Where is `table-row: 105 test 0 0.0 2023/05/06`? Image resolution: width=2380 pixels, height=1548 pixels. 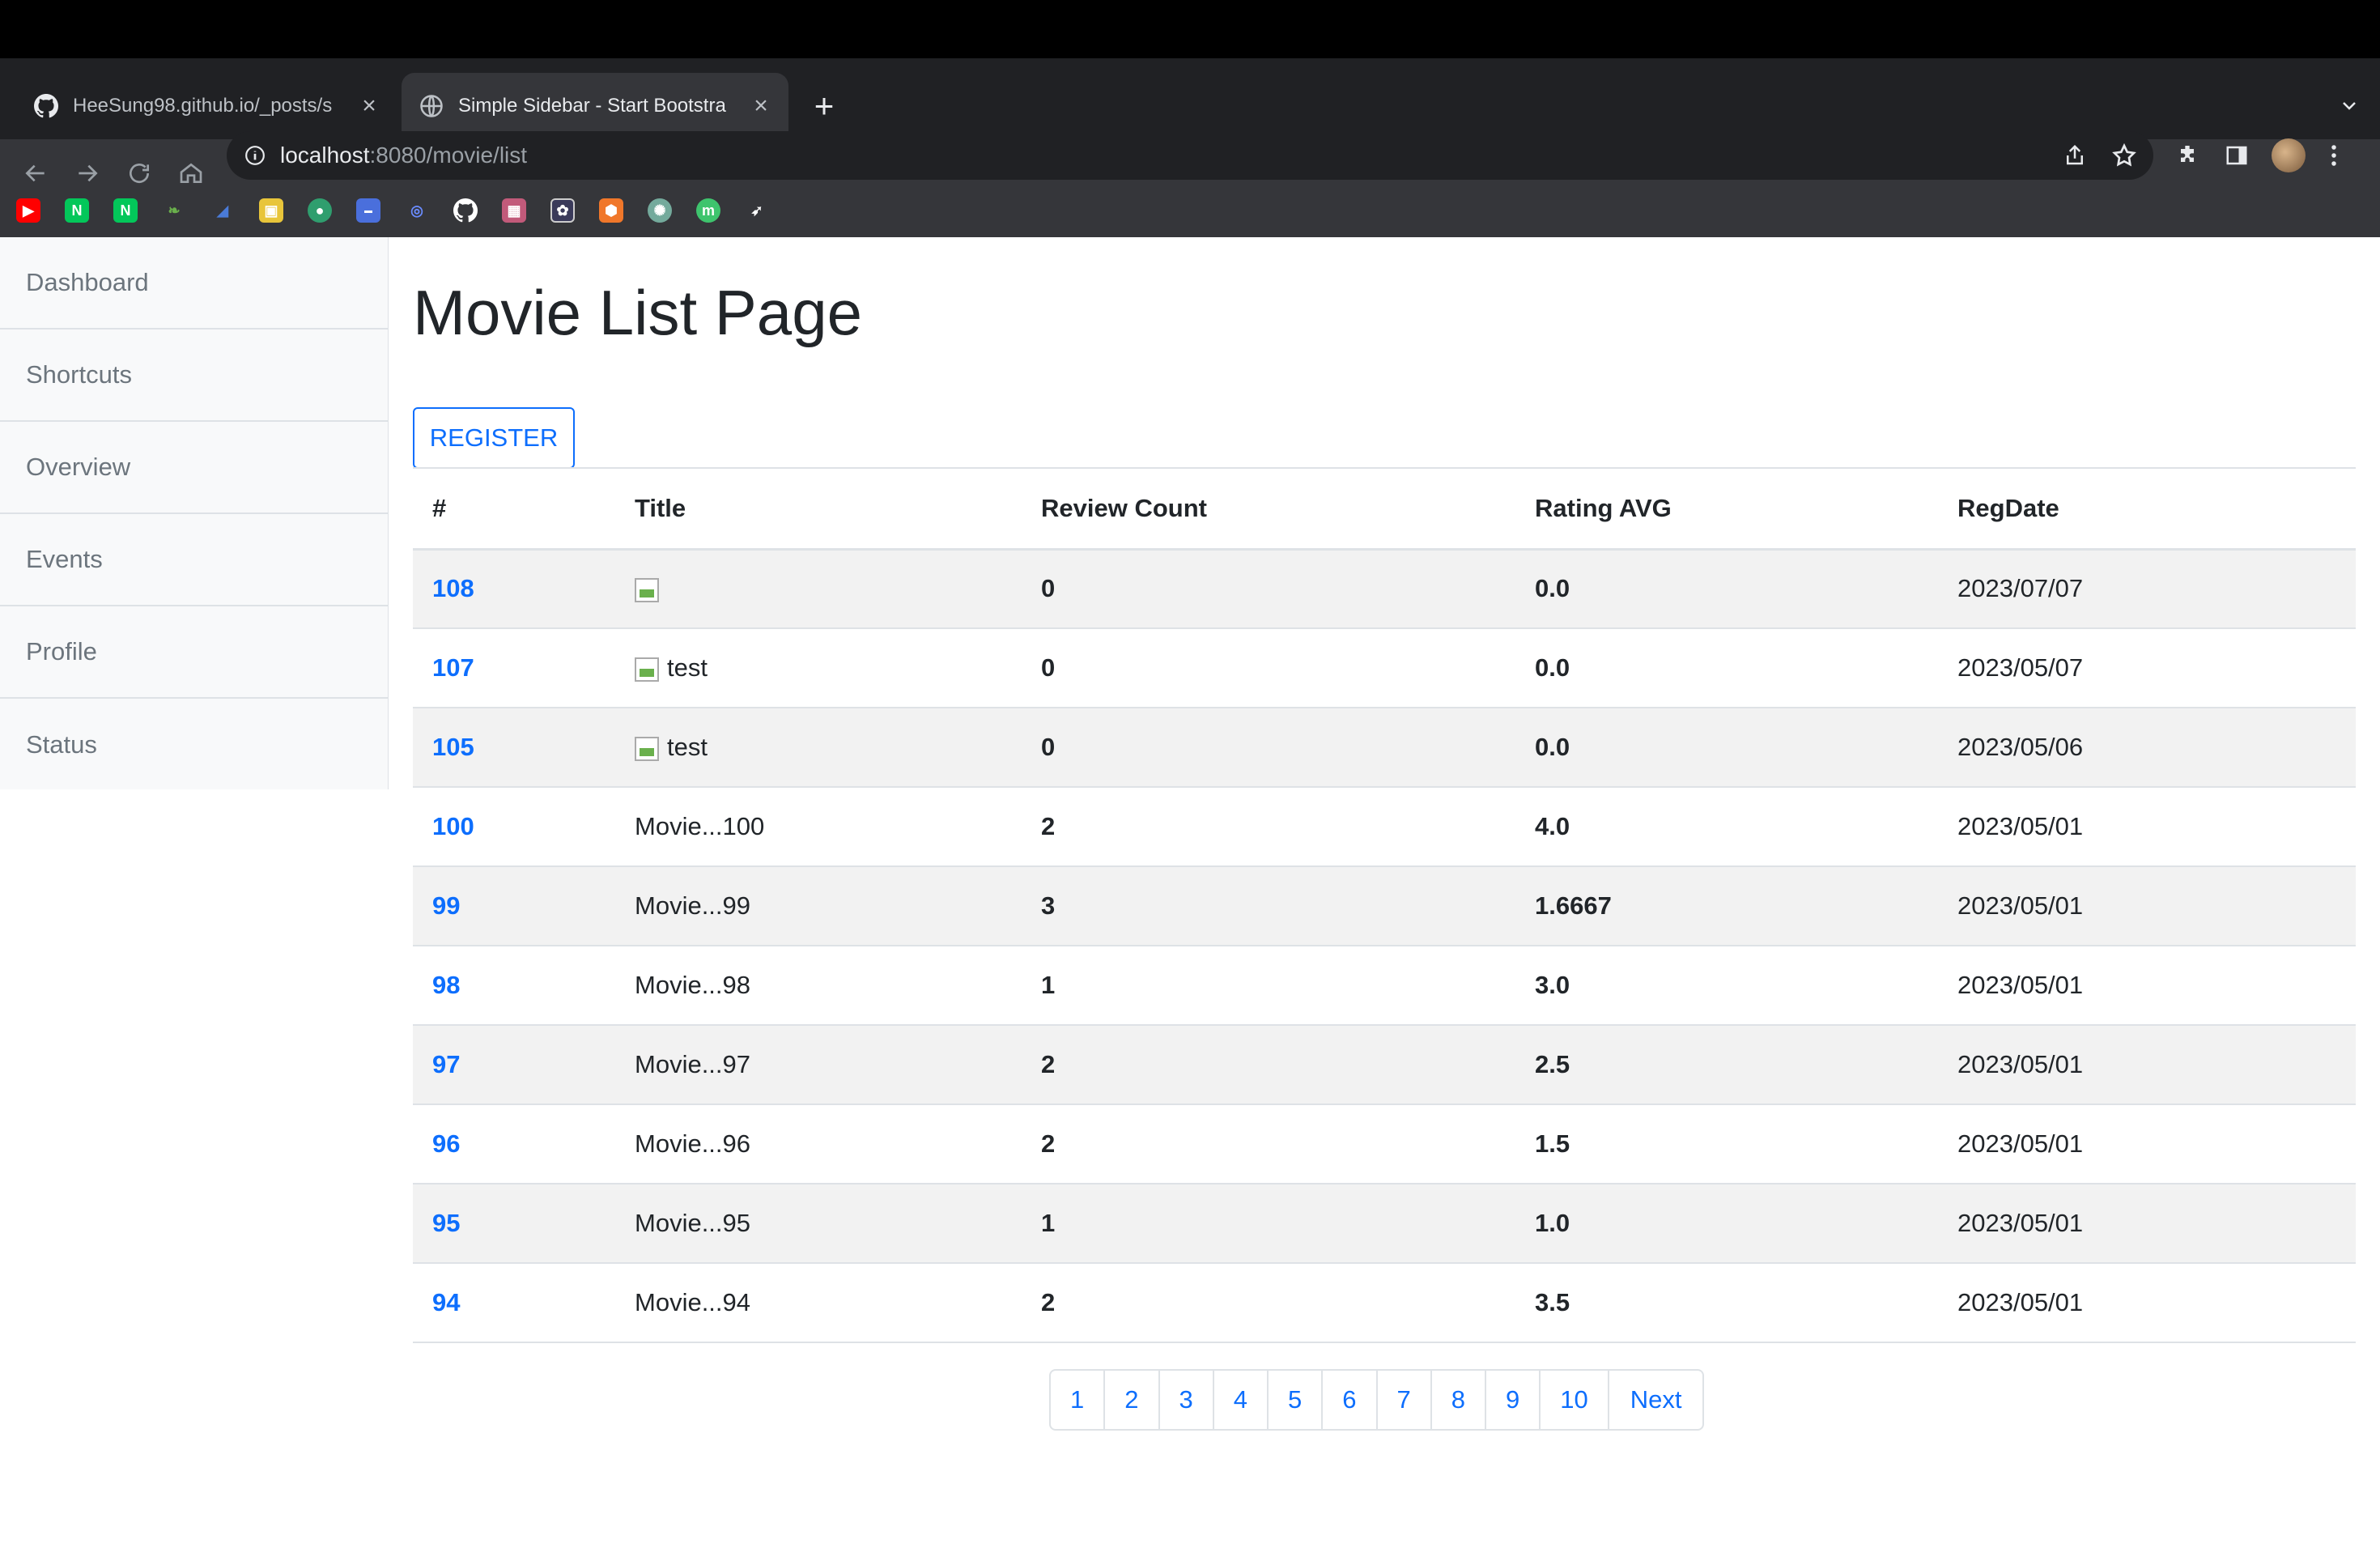 table-row: 105 test 0 0.0 2023/05/06 is located at coordinates (1384, 748).